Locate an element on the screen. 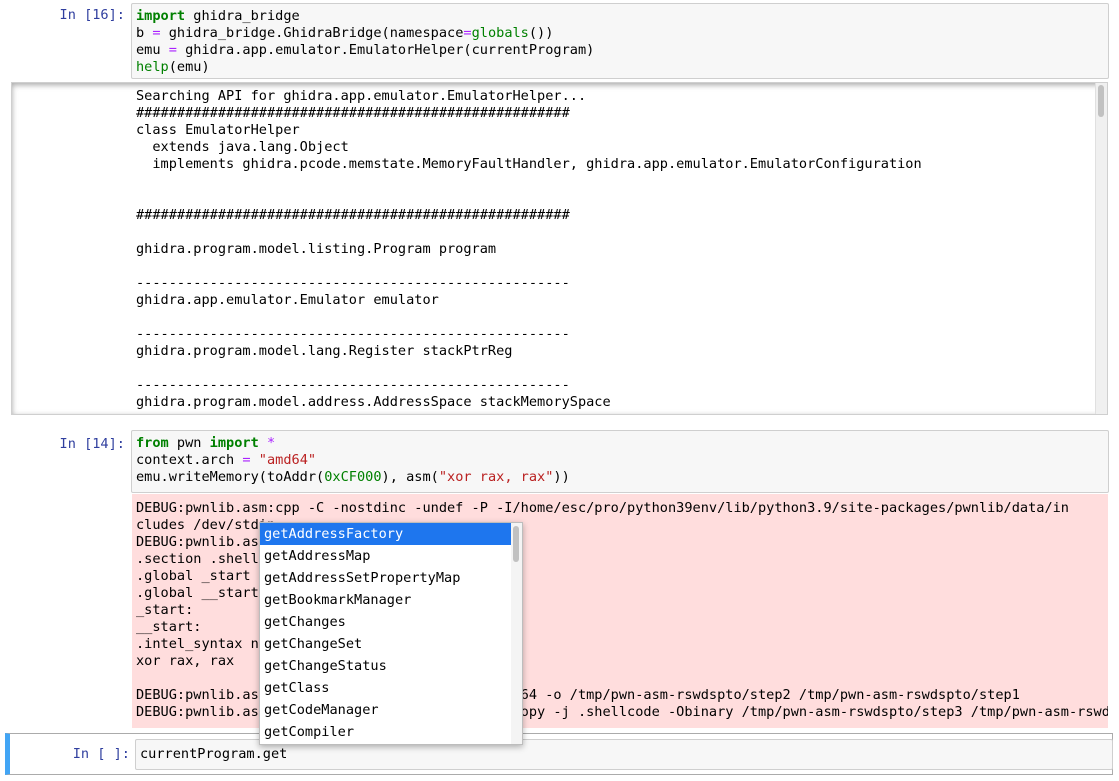 This screenshot has width=1119, height=781. output-line: ghidra.app.emulator.Emulator emulator is located at coordinates (287, 300).